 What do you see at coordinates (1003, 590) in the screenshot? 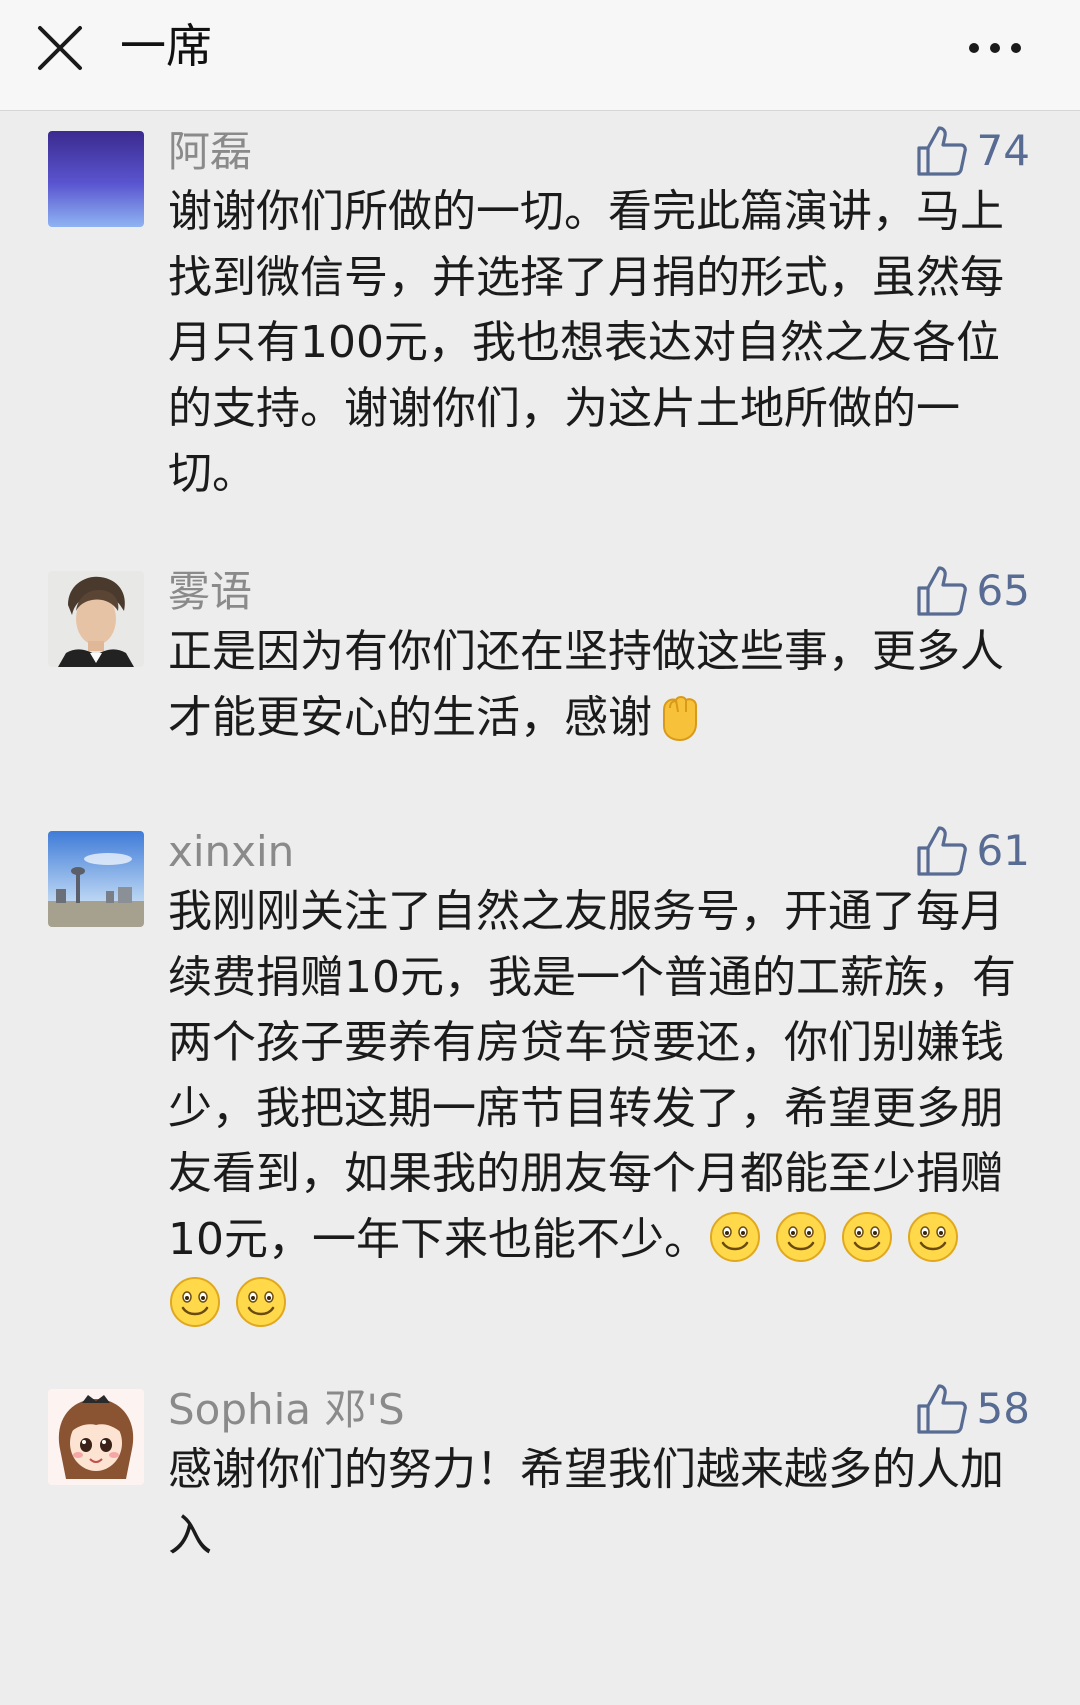
I see `like-count: 65` at bounding box center [1003, 590].